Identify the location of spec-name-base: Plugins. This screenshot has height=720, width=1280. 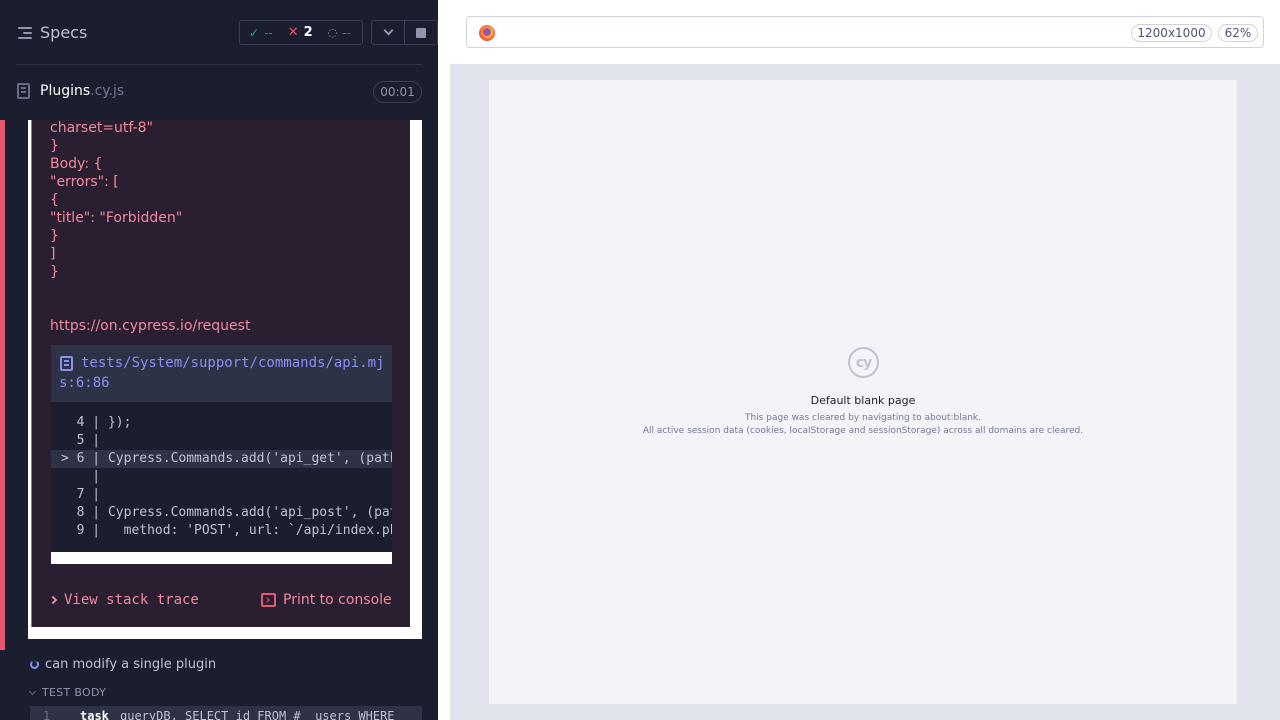
(65, 91).